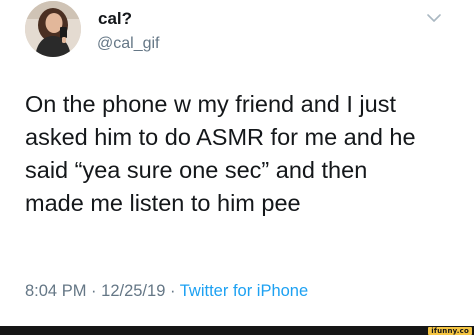 Image resolution: width=474 pixels, height=335 pixels. What do you see at coordinates (220, 137) in the screenshot?
I see `tweet-text-line: asked him to do ASMR for me and he` at bounding box center [220, 137].